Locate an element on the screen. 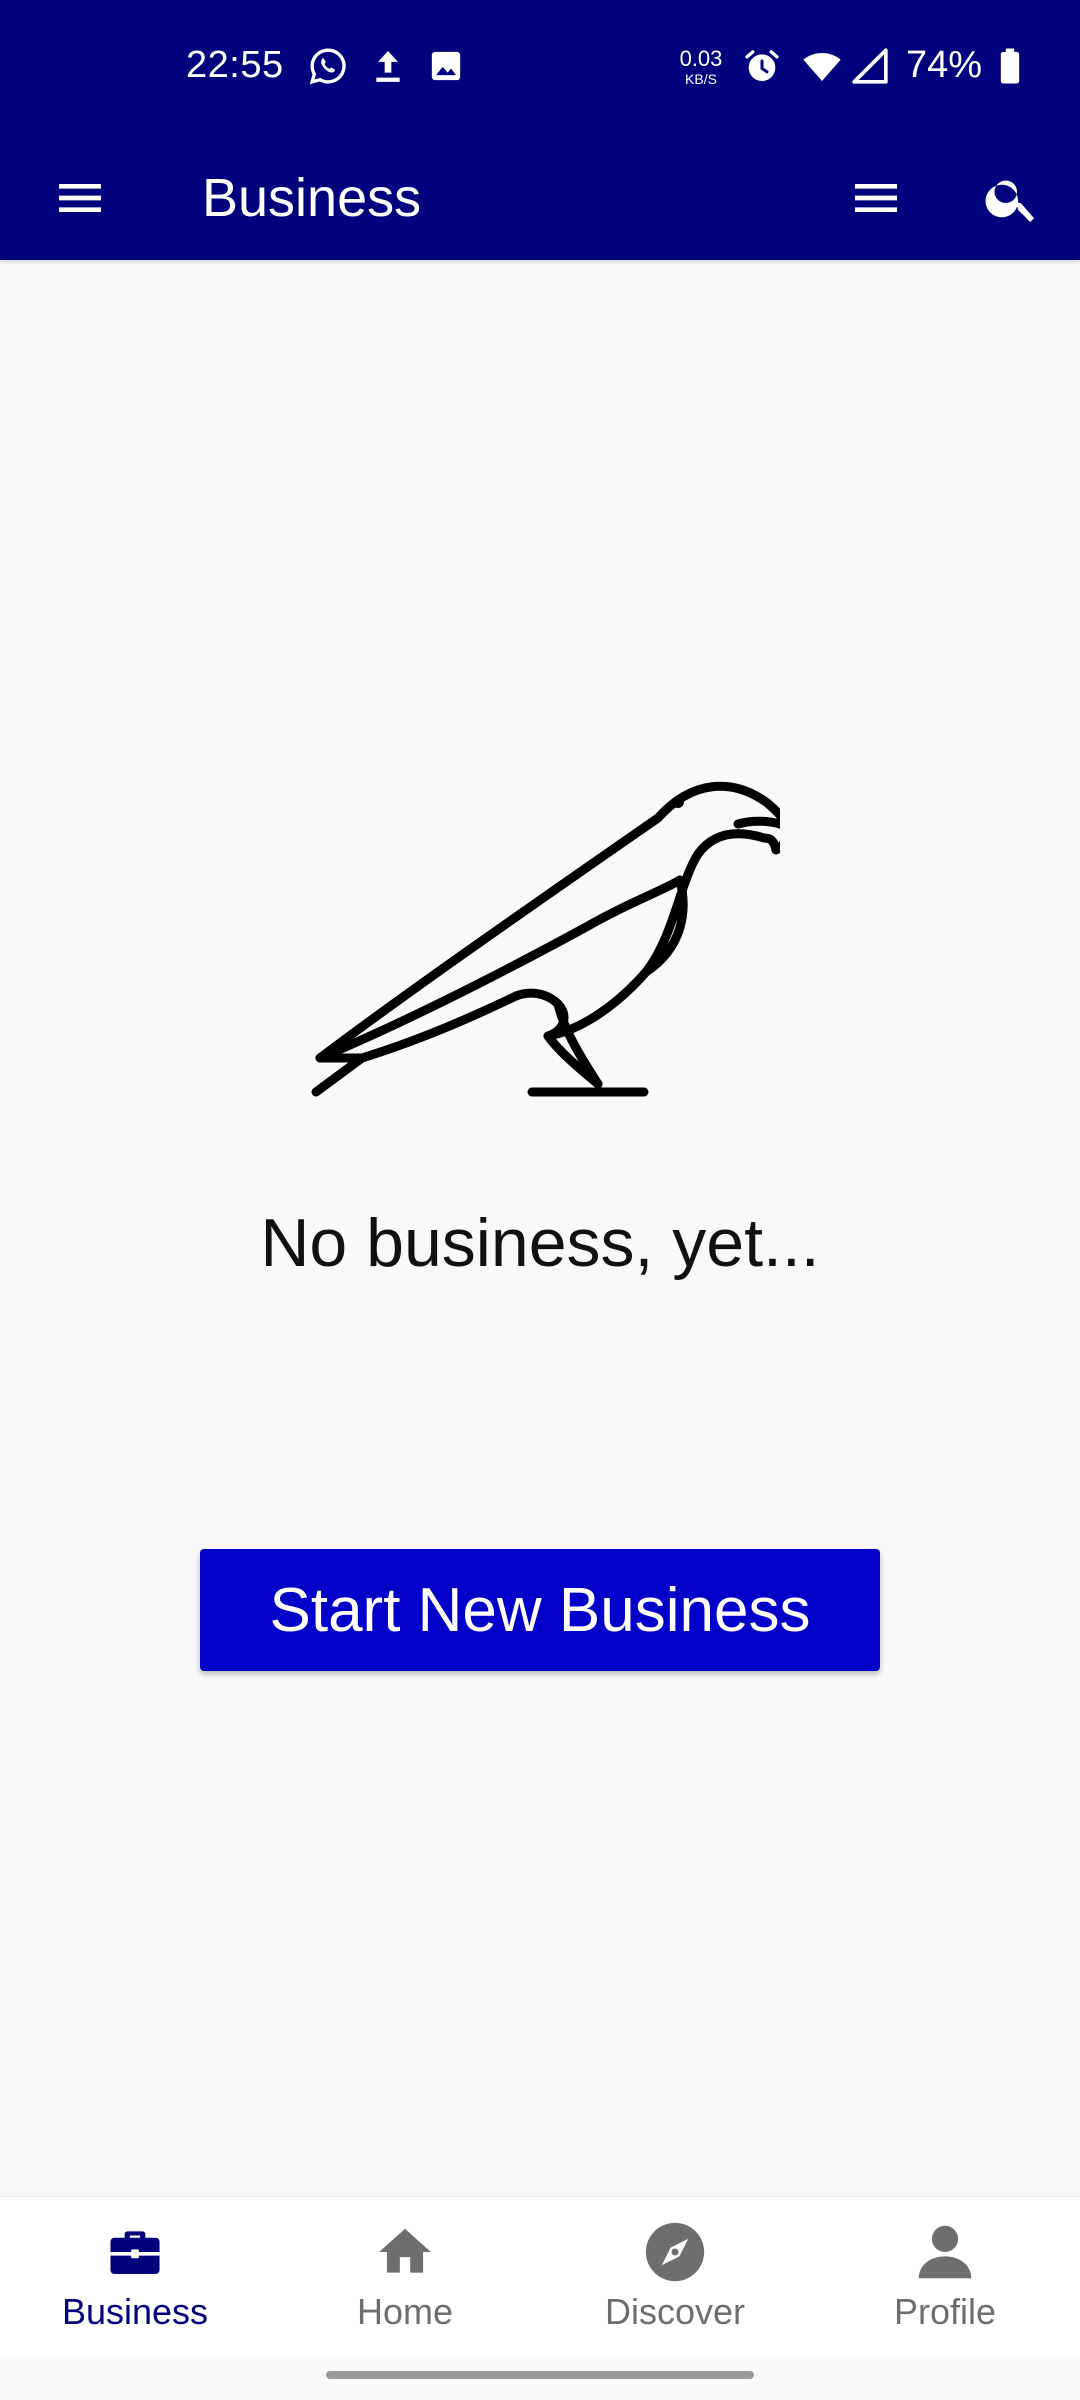 The width and height of the screenshot is (1080, 2400). alarm-icon is located at coordinates (762, 65).